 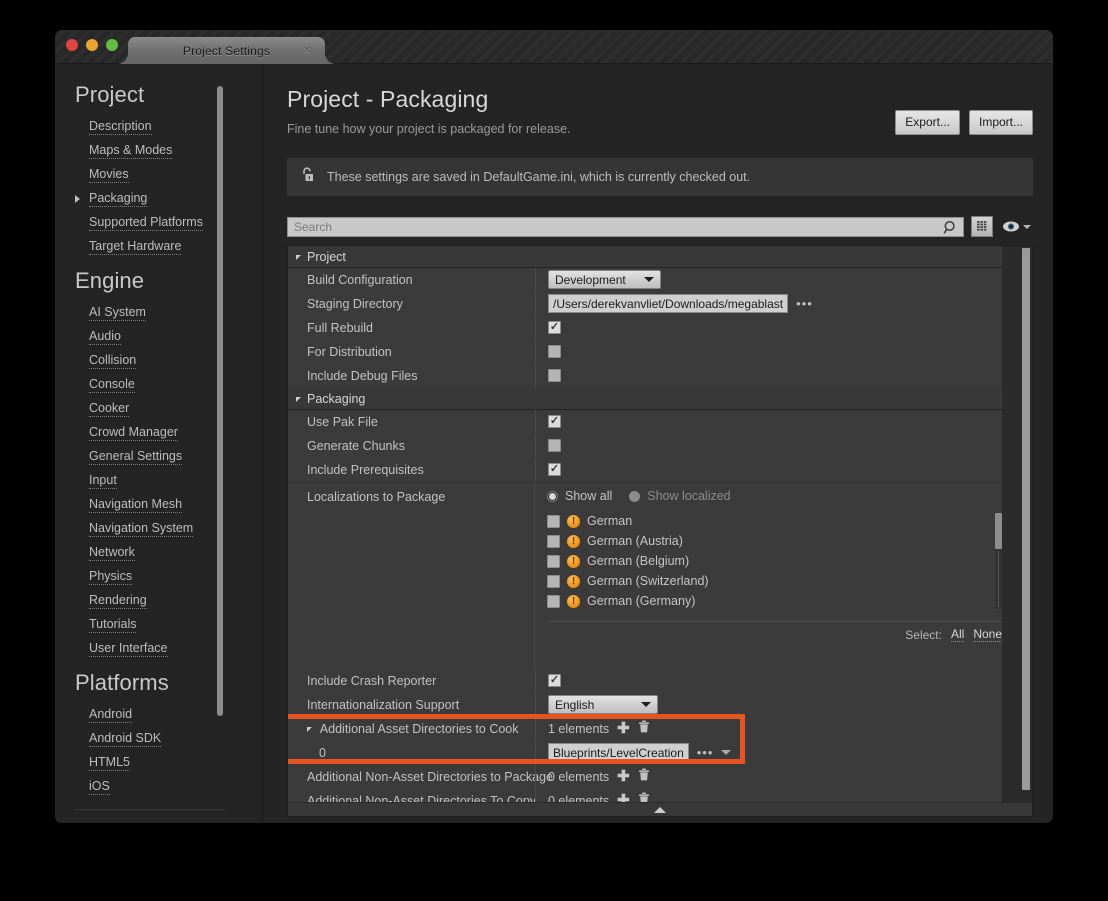 I want to click on generate-chunks-checkbox, so click(x=554, y=445).